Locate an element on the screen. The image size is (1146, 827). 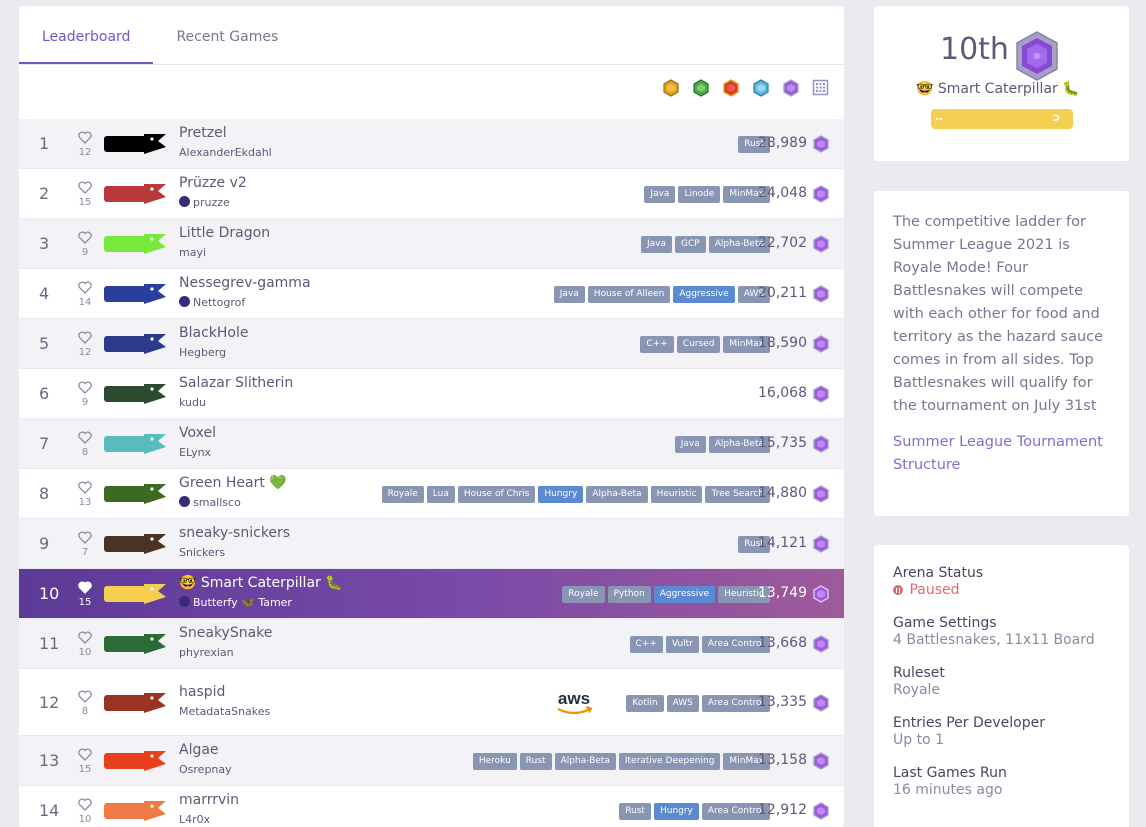
tag: Python is located at coordinates (629, 594).